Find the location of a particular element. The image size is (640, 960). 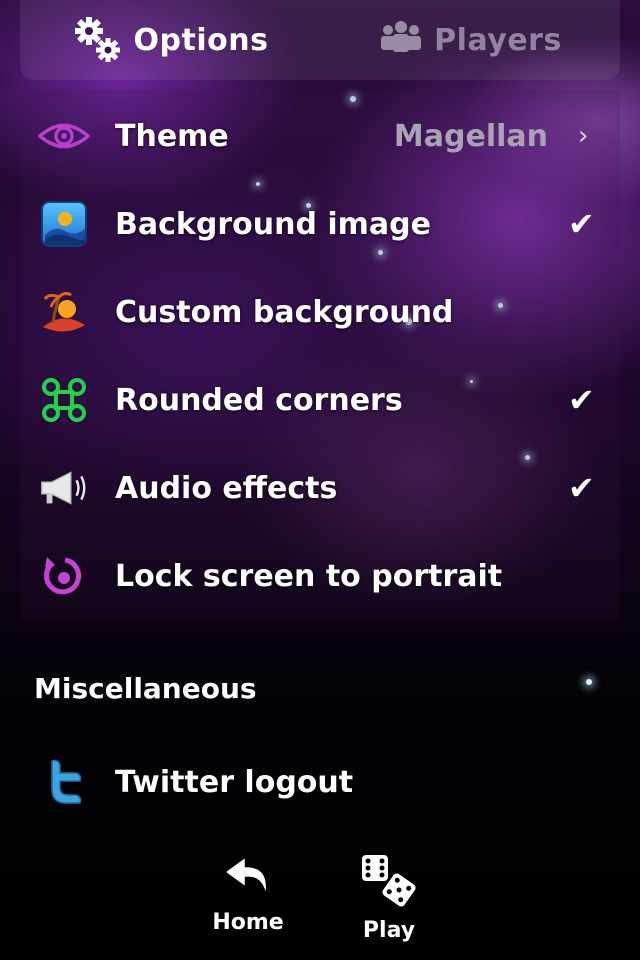

tab-players-label: Players is located at coordinates (498, 40).